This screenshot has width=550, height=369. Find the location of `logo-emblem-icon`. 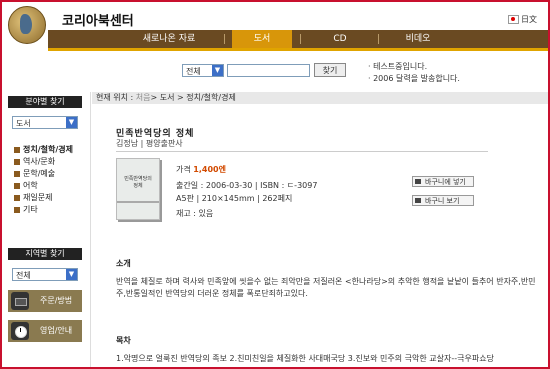

logo-emblem-icon is located at coordinates (27, 25).